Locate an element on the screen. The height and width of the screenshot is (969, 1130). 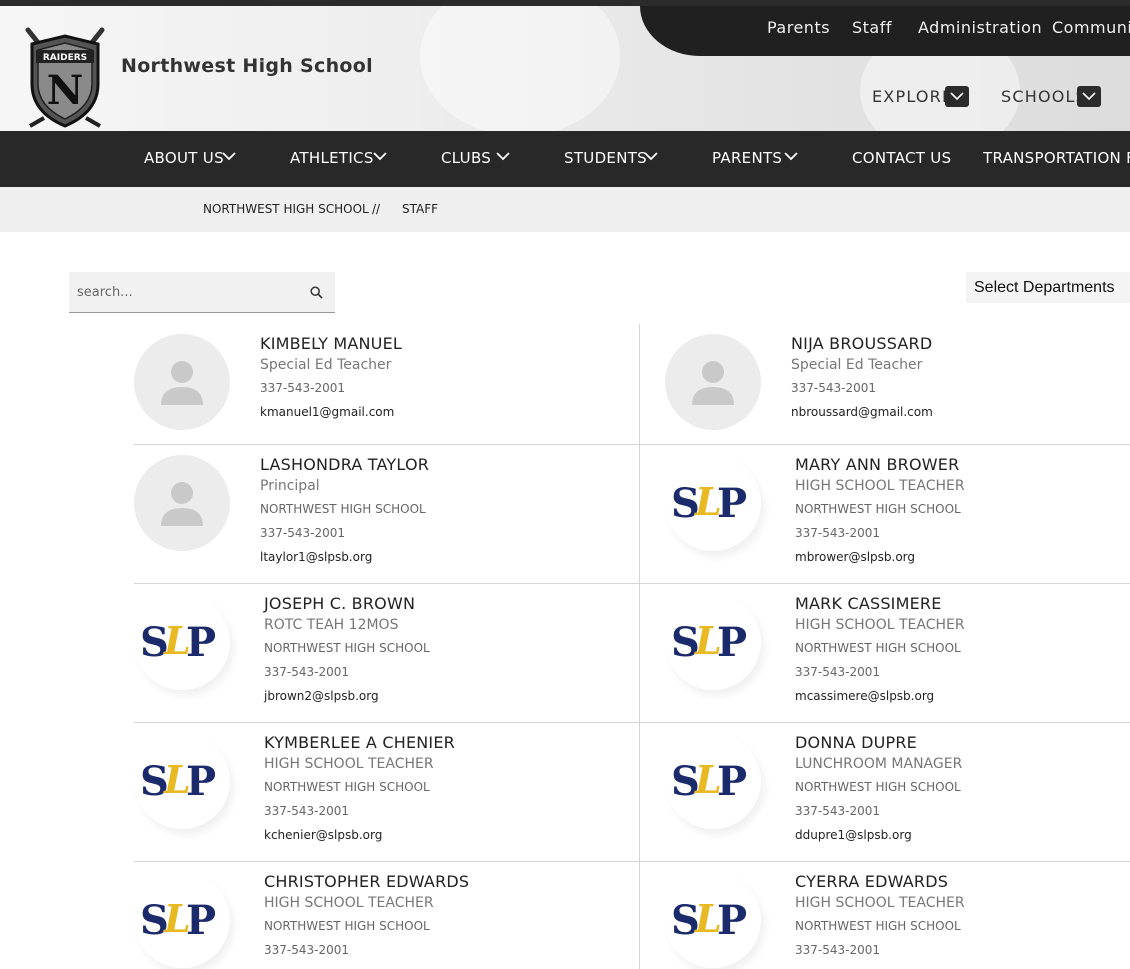
nav-clubs: CLUBS is located at coordinates (466, 158).